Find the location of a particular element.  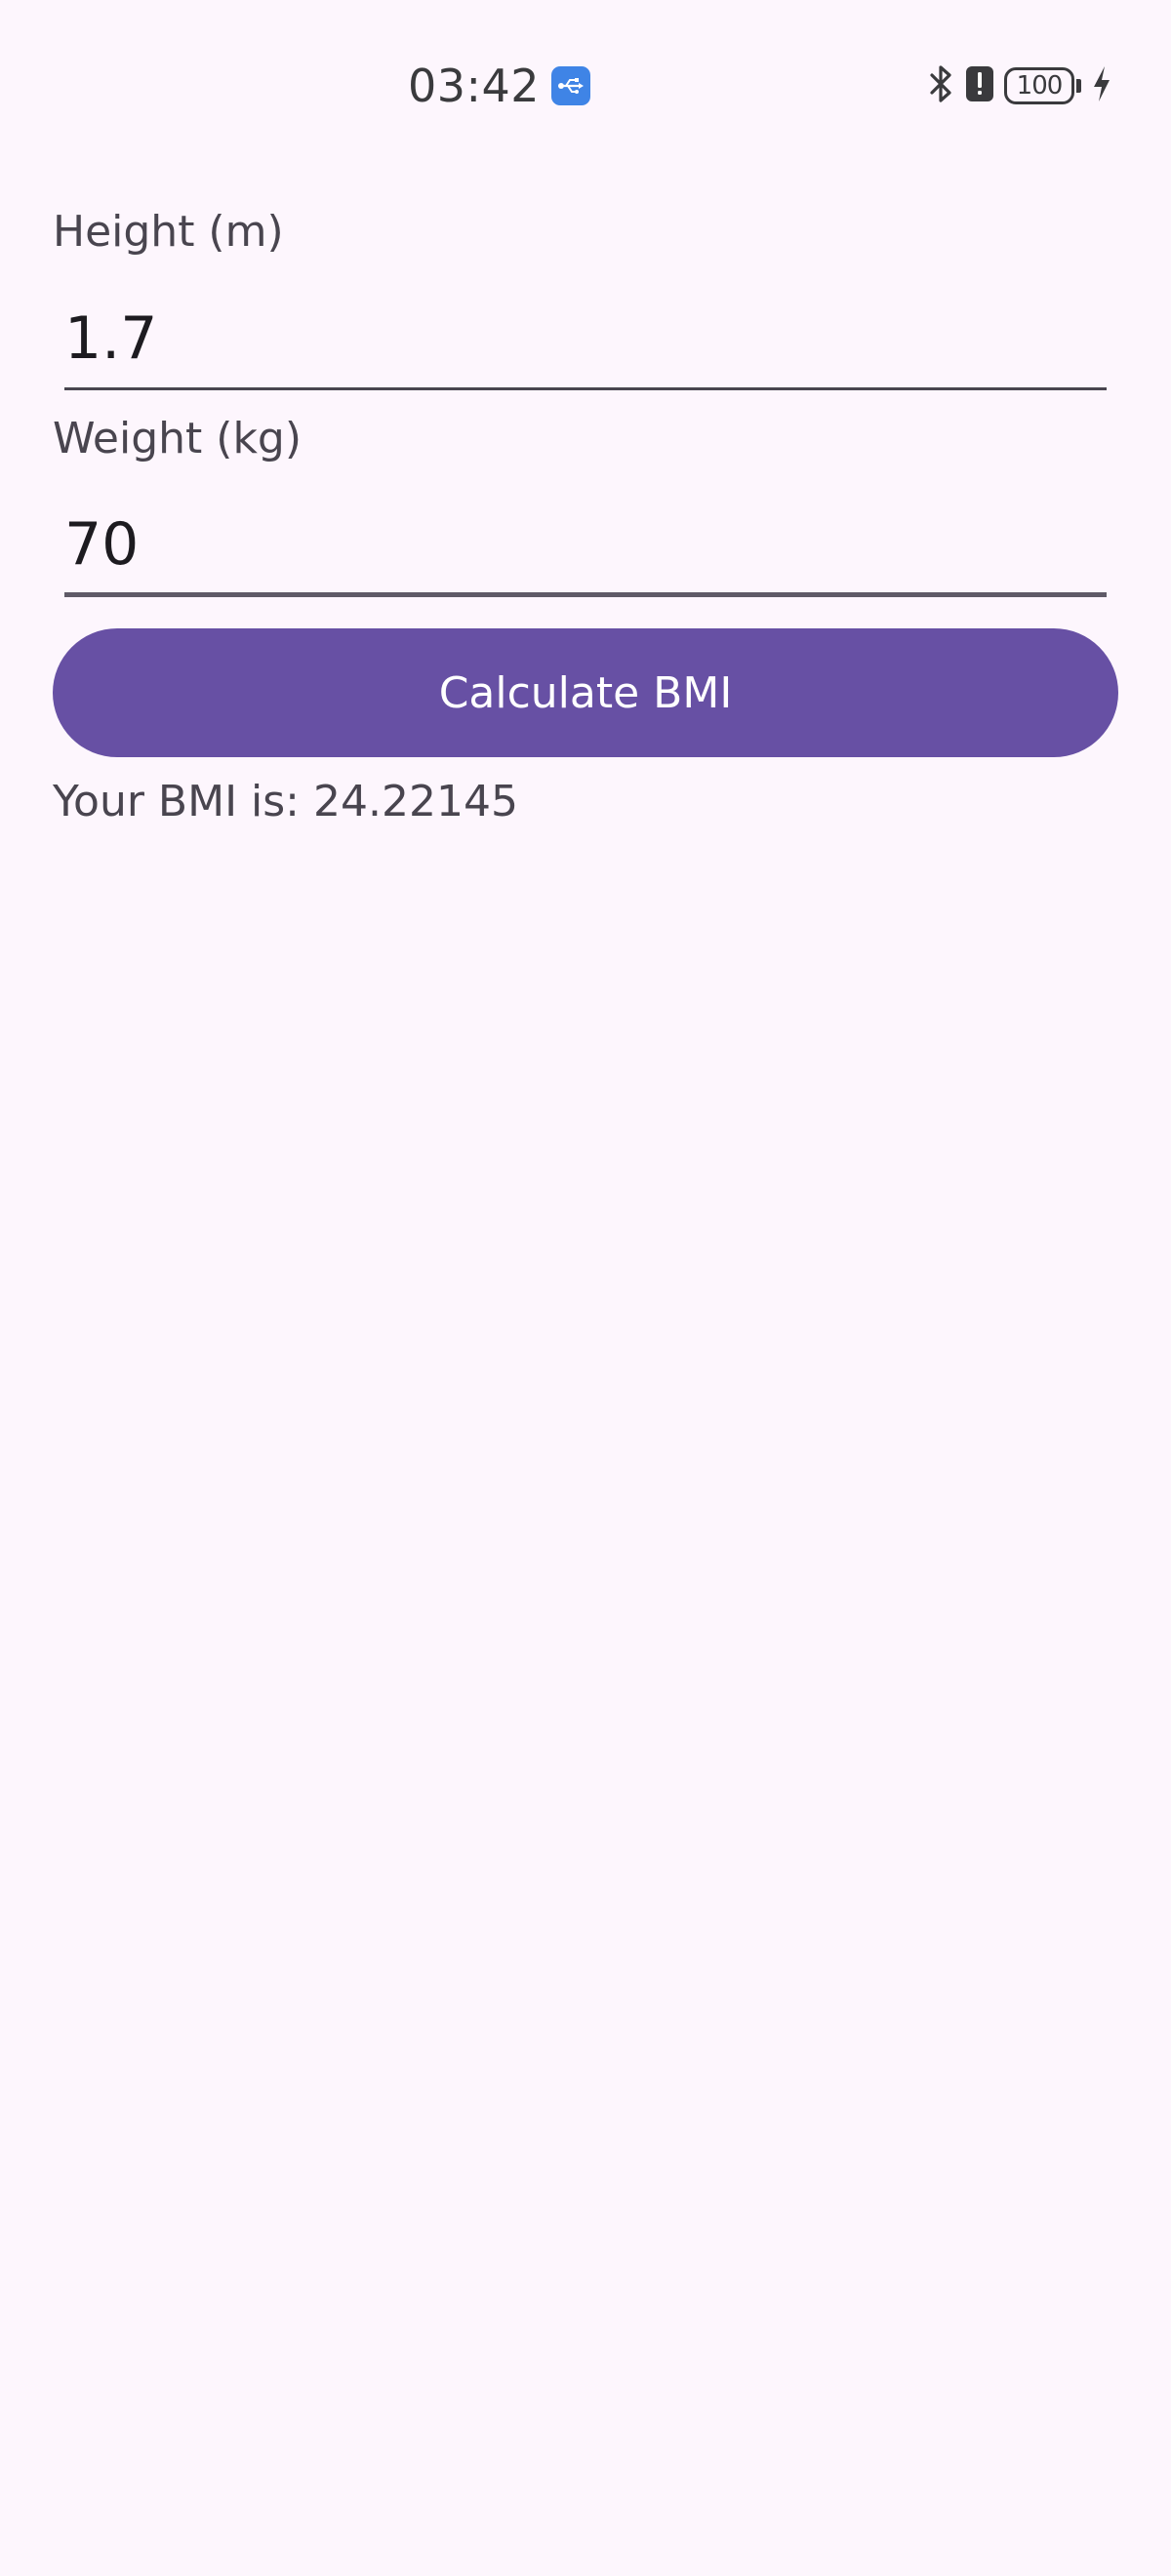

battery-indicator: 100 is located at coordinates (1042, 85).